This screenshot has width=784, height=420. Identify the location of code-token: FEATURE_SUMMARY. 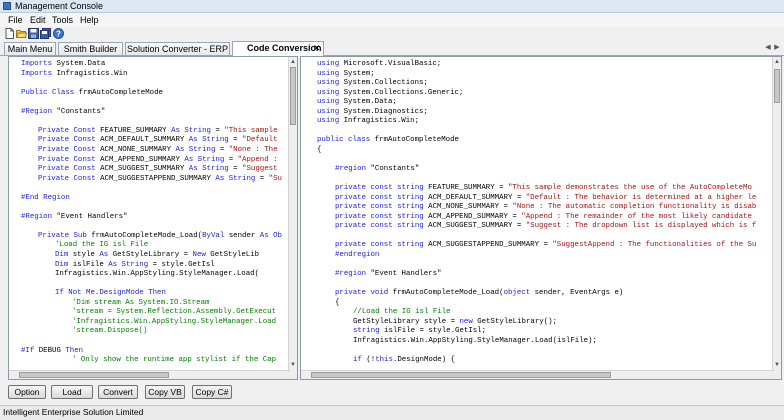
(136, 130).